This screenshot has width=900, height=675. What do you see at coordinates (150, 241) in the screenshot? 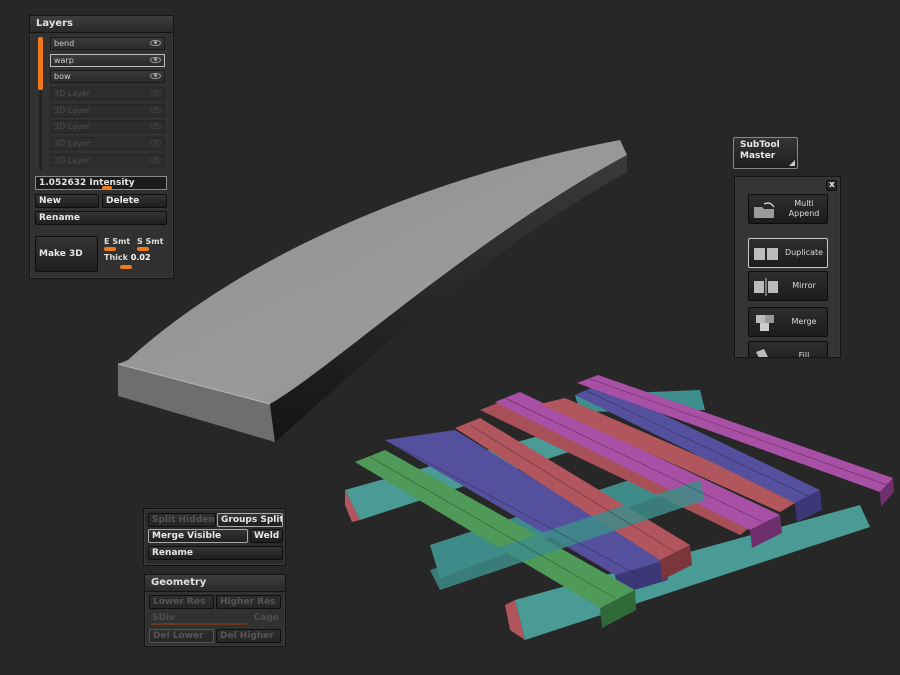
I see `s-smt-label: S Smt` at bounding box center [150, 241].